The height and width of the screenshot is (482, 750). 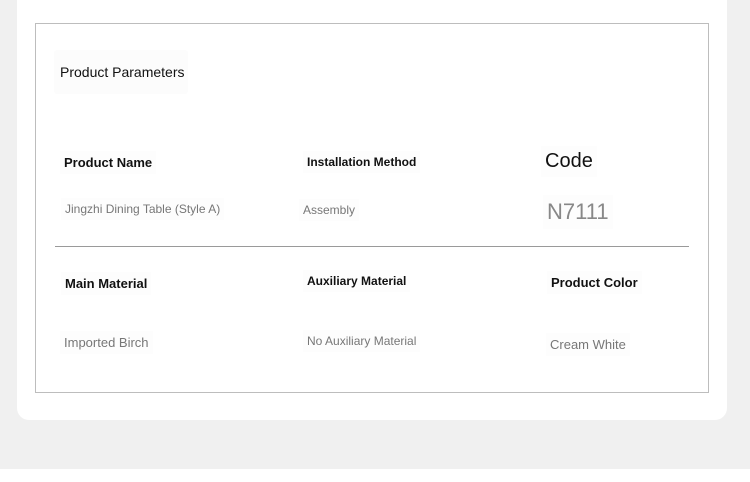 I want to click on product-name-label: Product Name, so click(x=108, y=162).